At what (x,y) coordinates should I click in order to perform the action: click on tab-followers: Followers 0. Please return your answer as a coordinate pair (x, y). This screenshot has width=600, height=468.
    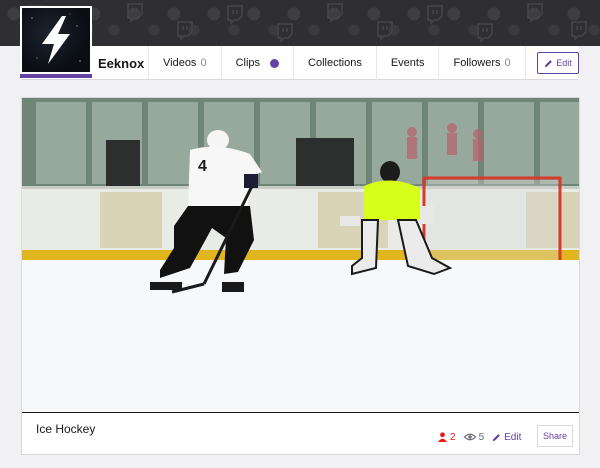
    Looking at the image, I should click on (481, 63).